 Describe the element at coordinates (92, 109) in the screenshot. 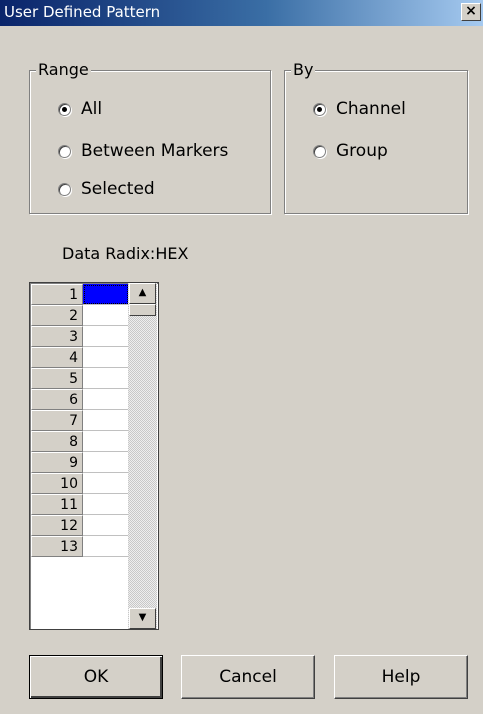

I see `radio-range-all-label: All` at that location.